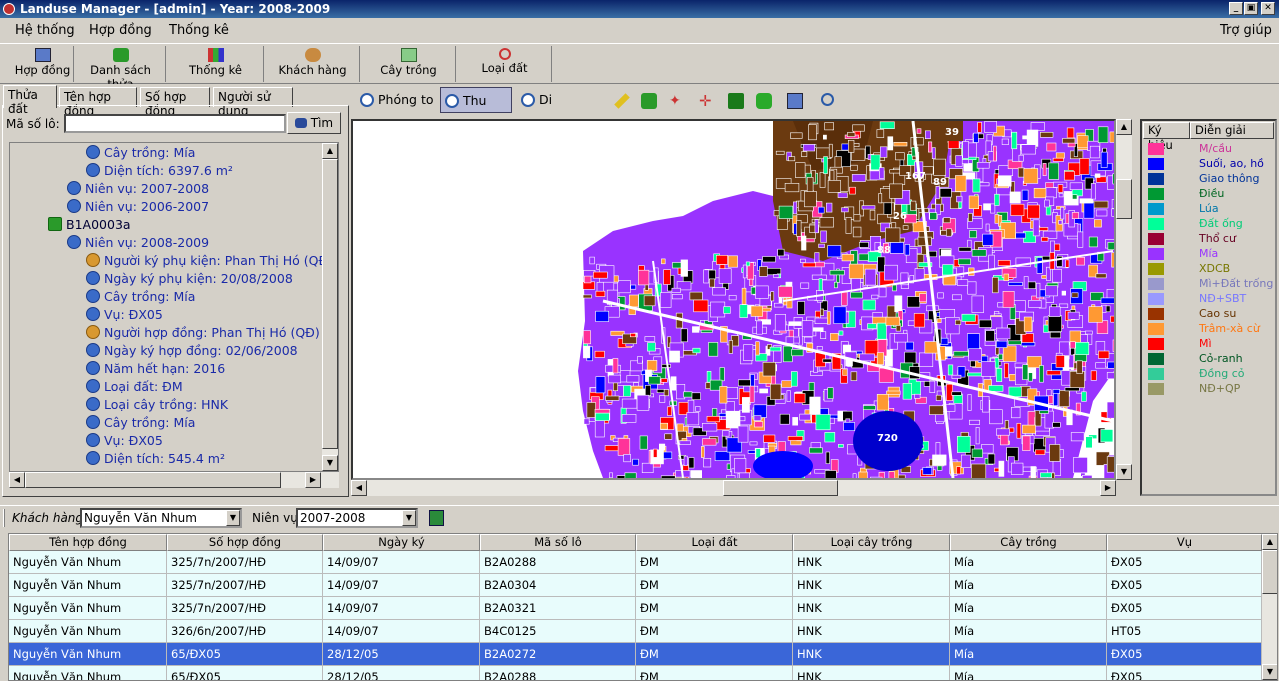 The width and height of the screenshot is (1279, 681). Describe the element at coordinates (216, 64) in the screenshot. I see `statistics-button: Thống kê` at that location.